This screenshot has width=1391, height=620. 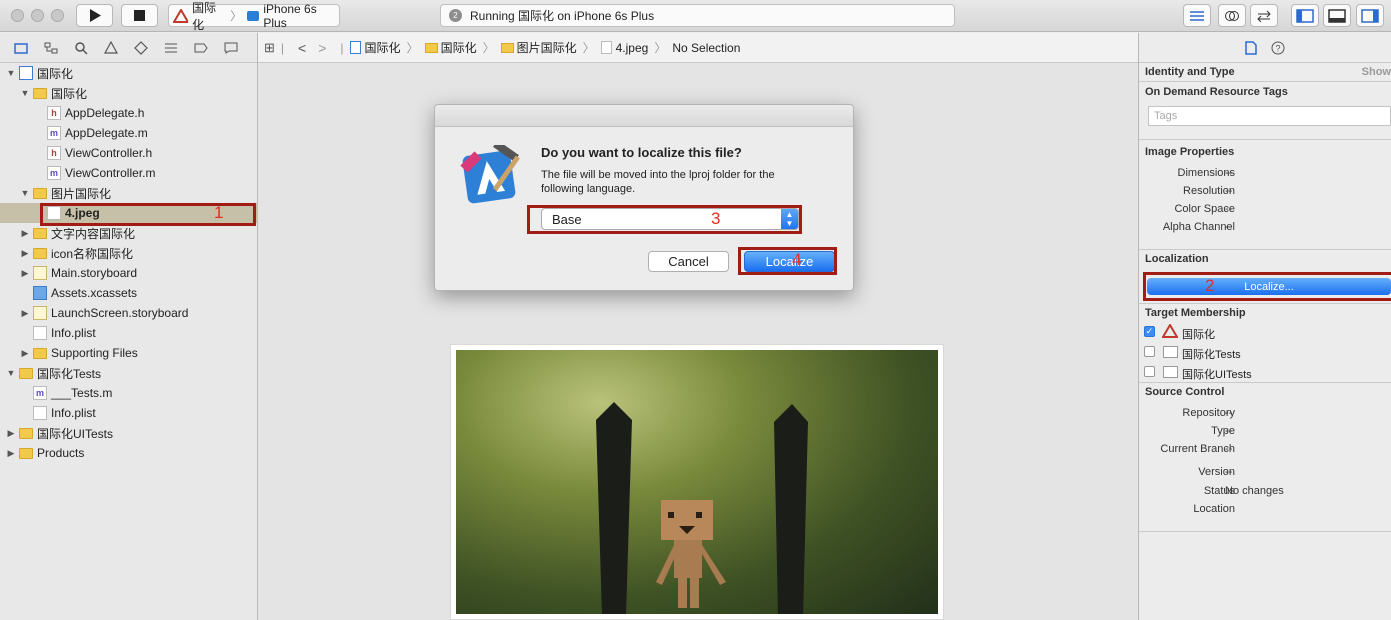 What do you see at coordinates (139, 15) in the screenshot?
I see `stop-button` at bounding box center [139, 15].